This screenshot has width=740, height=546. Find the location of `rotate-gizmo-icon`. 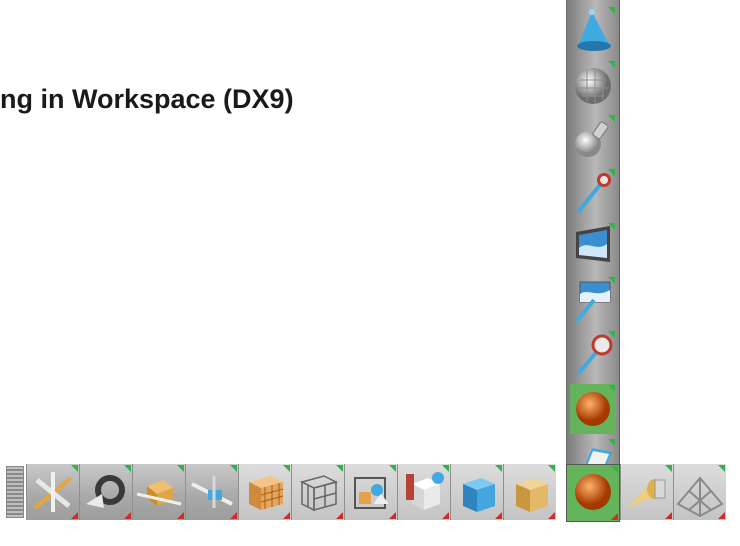

rotate-gizmo-icon is located at coordinates (105, 492).